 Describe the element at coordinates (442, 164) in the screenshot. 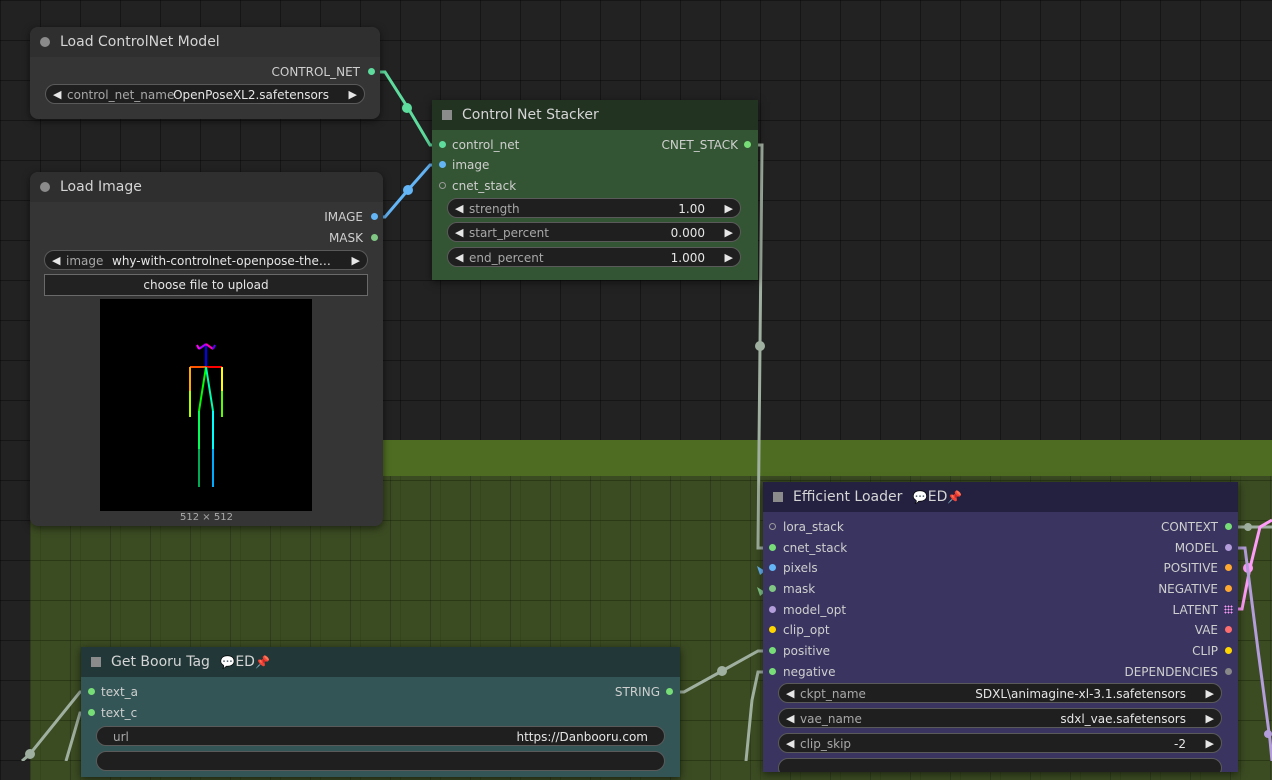

I see `input-slot-image` at that location.